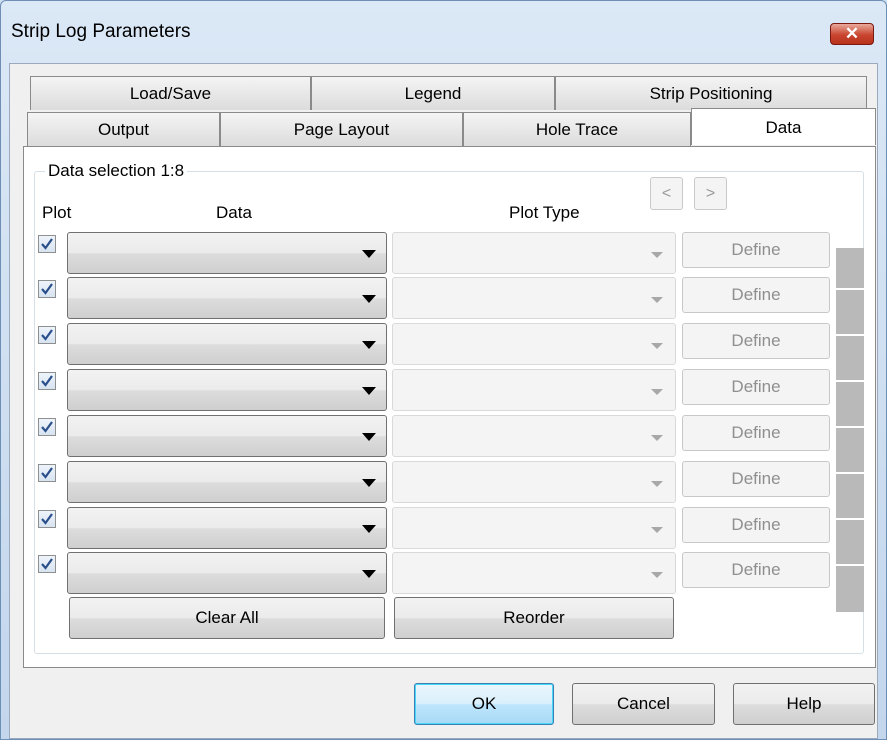  Describe the element at coordinates (341, 129) in the screenshot. I see `tab-page-layout: Page Layout` at that location.